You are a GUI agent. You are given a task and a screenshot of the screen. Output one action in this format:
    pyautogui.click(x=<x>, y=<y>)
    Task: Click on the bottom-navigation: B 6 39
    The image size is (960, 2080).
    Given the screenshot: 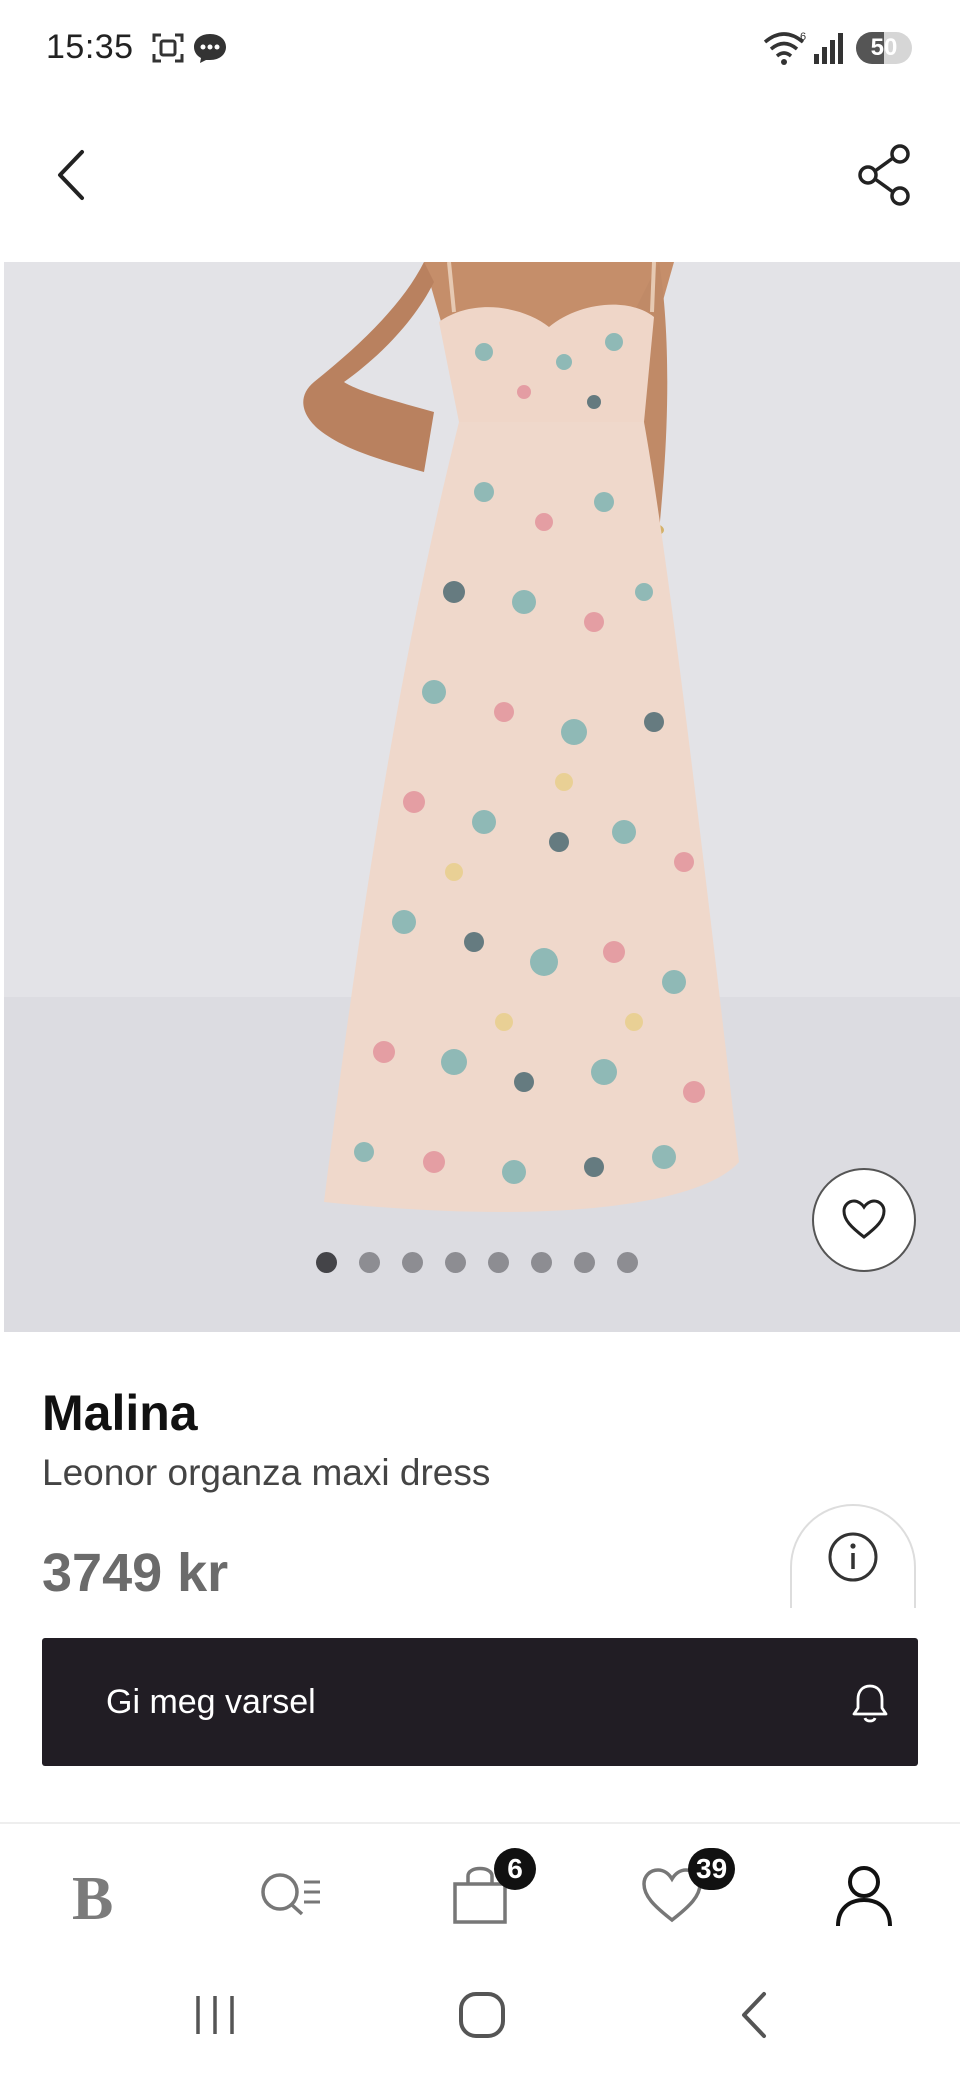 What is the action you would take?
    pyautogui.click(x=480, y=1890)
    